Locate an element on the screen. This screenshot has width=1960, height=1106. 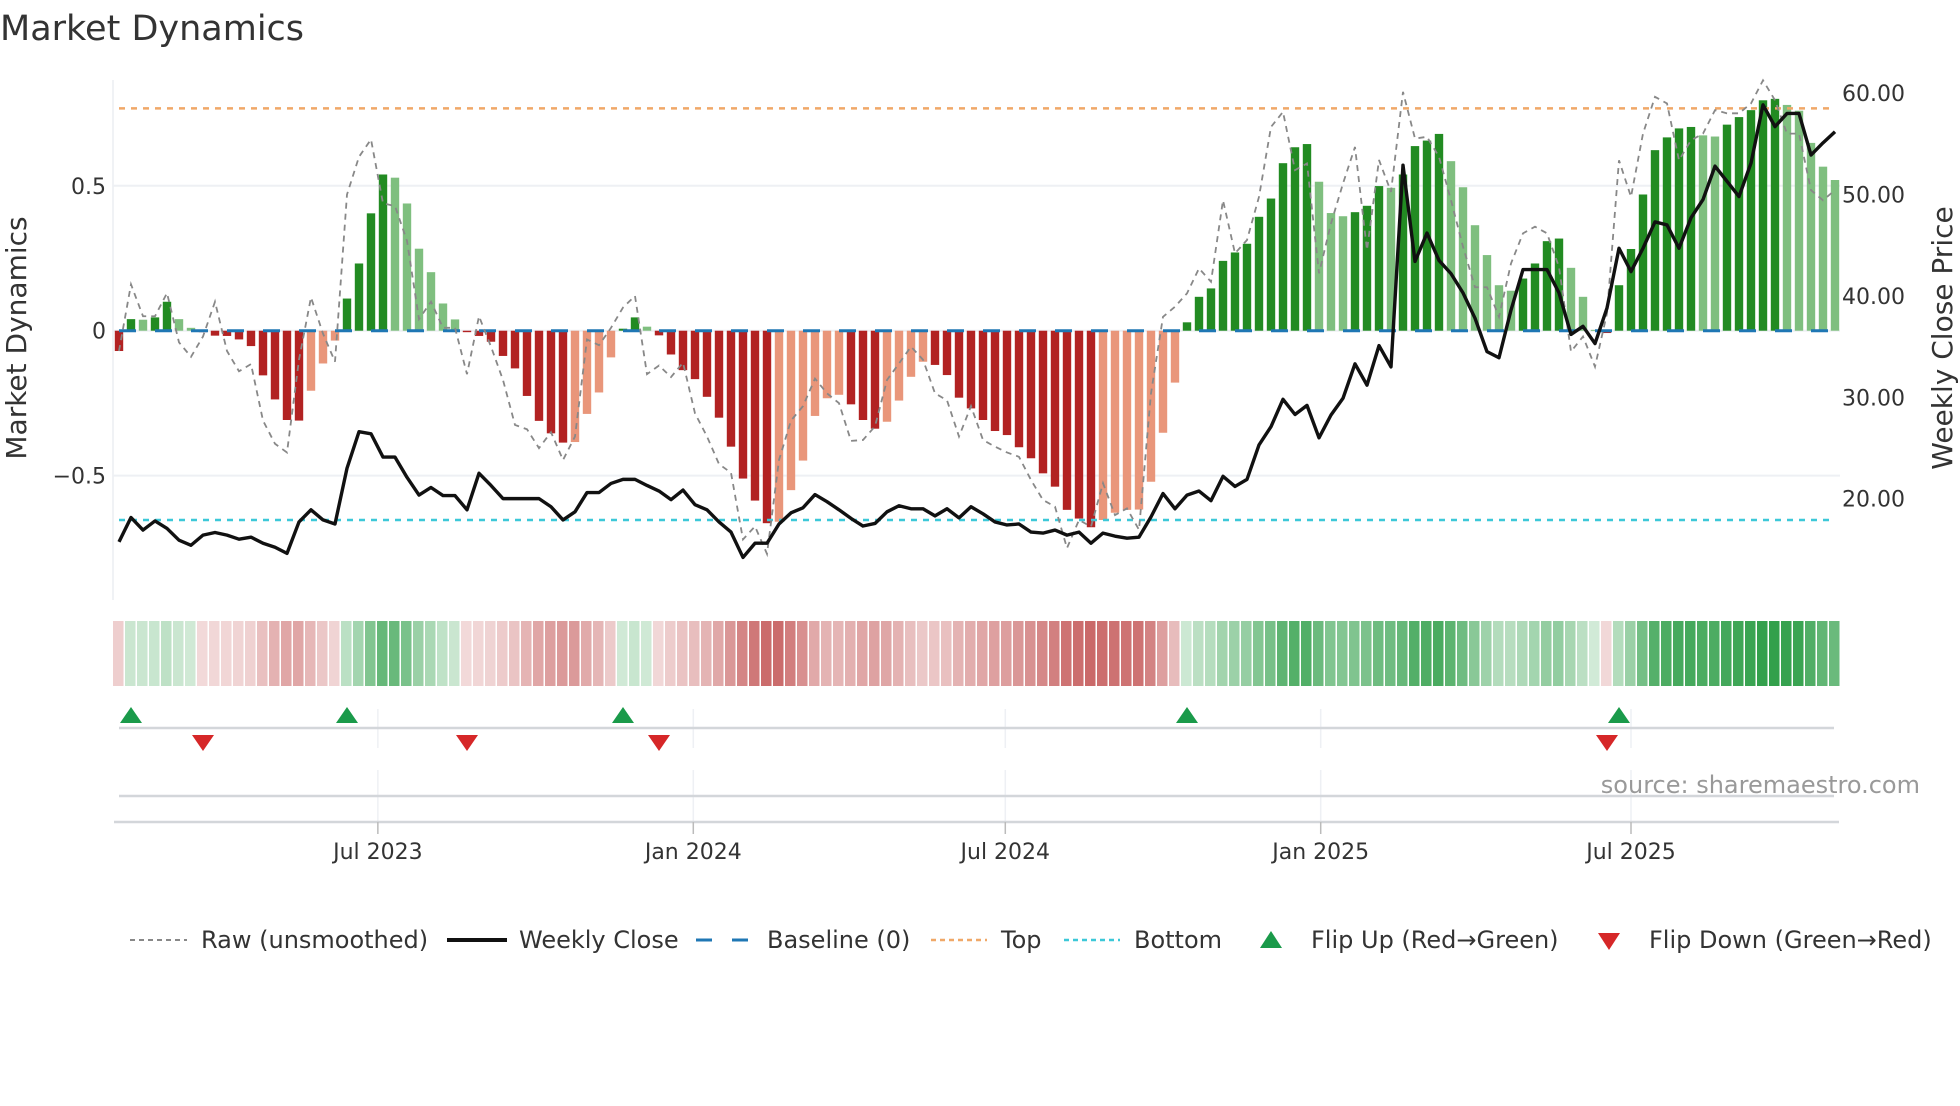
x-axis: Jul 2023 Jan 2024 Jul 2024 Jan 2025 Jul 2025 is located at coordinates (976, 842).